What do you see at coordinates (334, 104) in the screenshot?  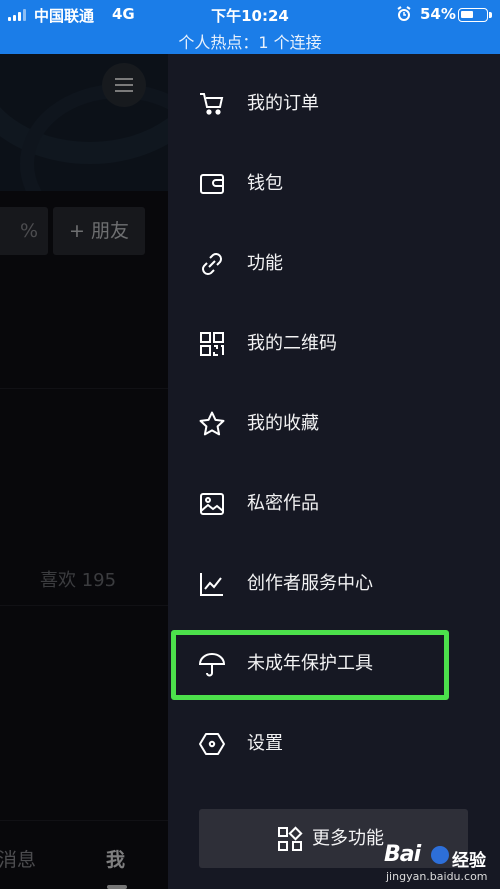 I see `menu-item-my-orders: 我的订单` at bounding box center [334, 104].